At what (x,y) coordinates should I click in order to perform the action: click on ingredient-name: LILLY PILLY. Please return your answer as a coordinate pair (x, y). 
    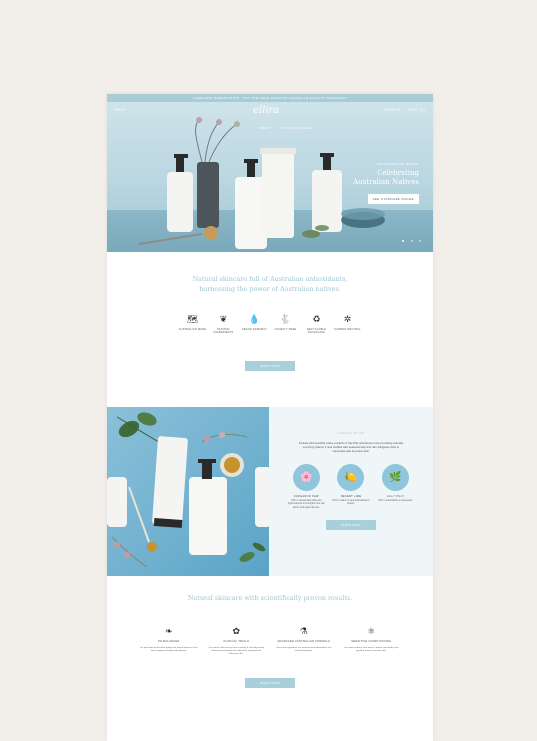
    Looking at the image, I should click on (395, 496).